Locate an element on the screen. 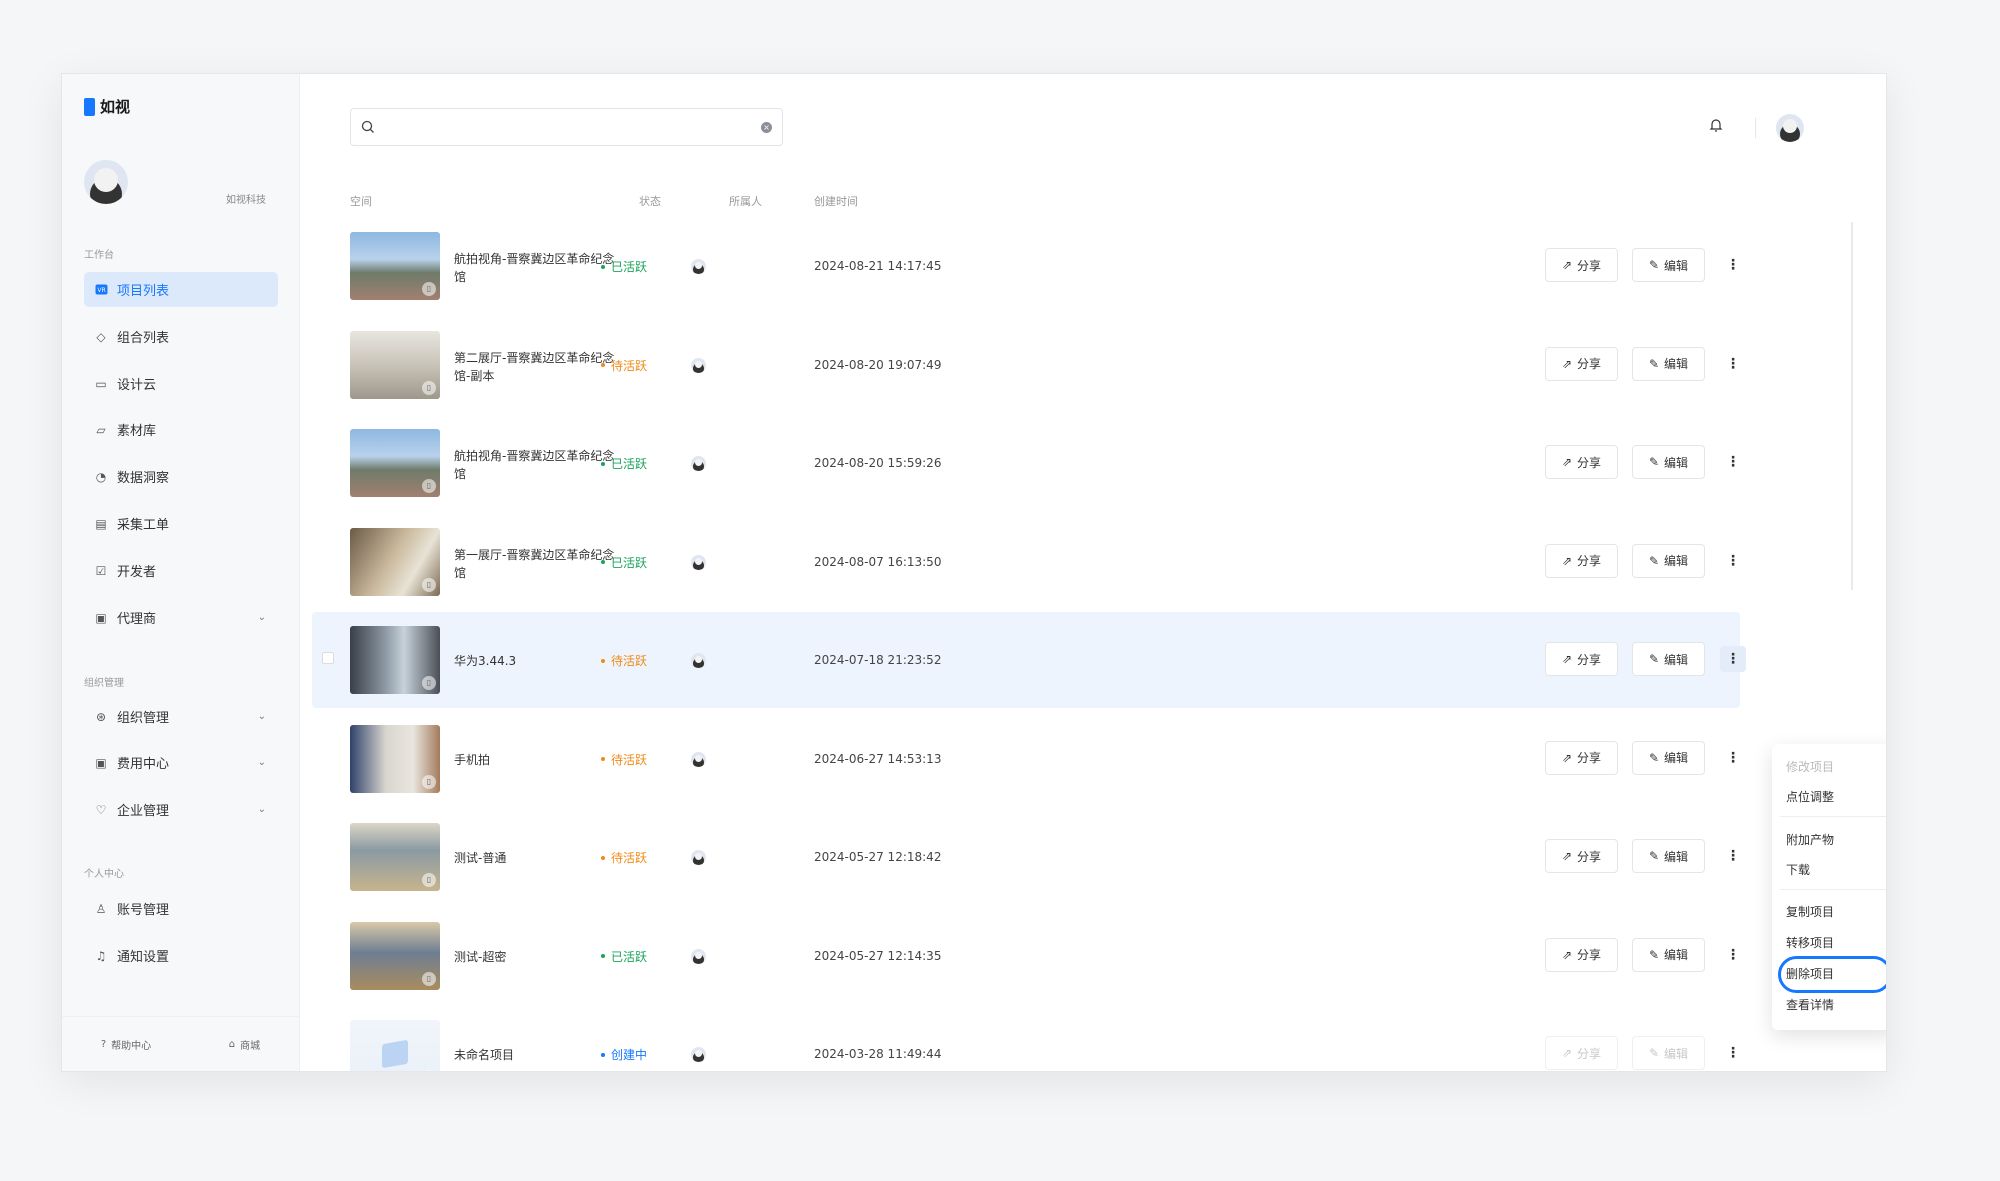 The width and height of the screenshot is (2000, 1181). project-name: 测试-普通 is located at coordinates (539, 858).